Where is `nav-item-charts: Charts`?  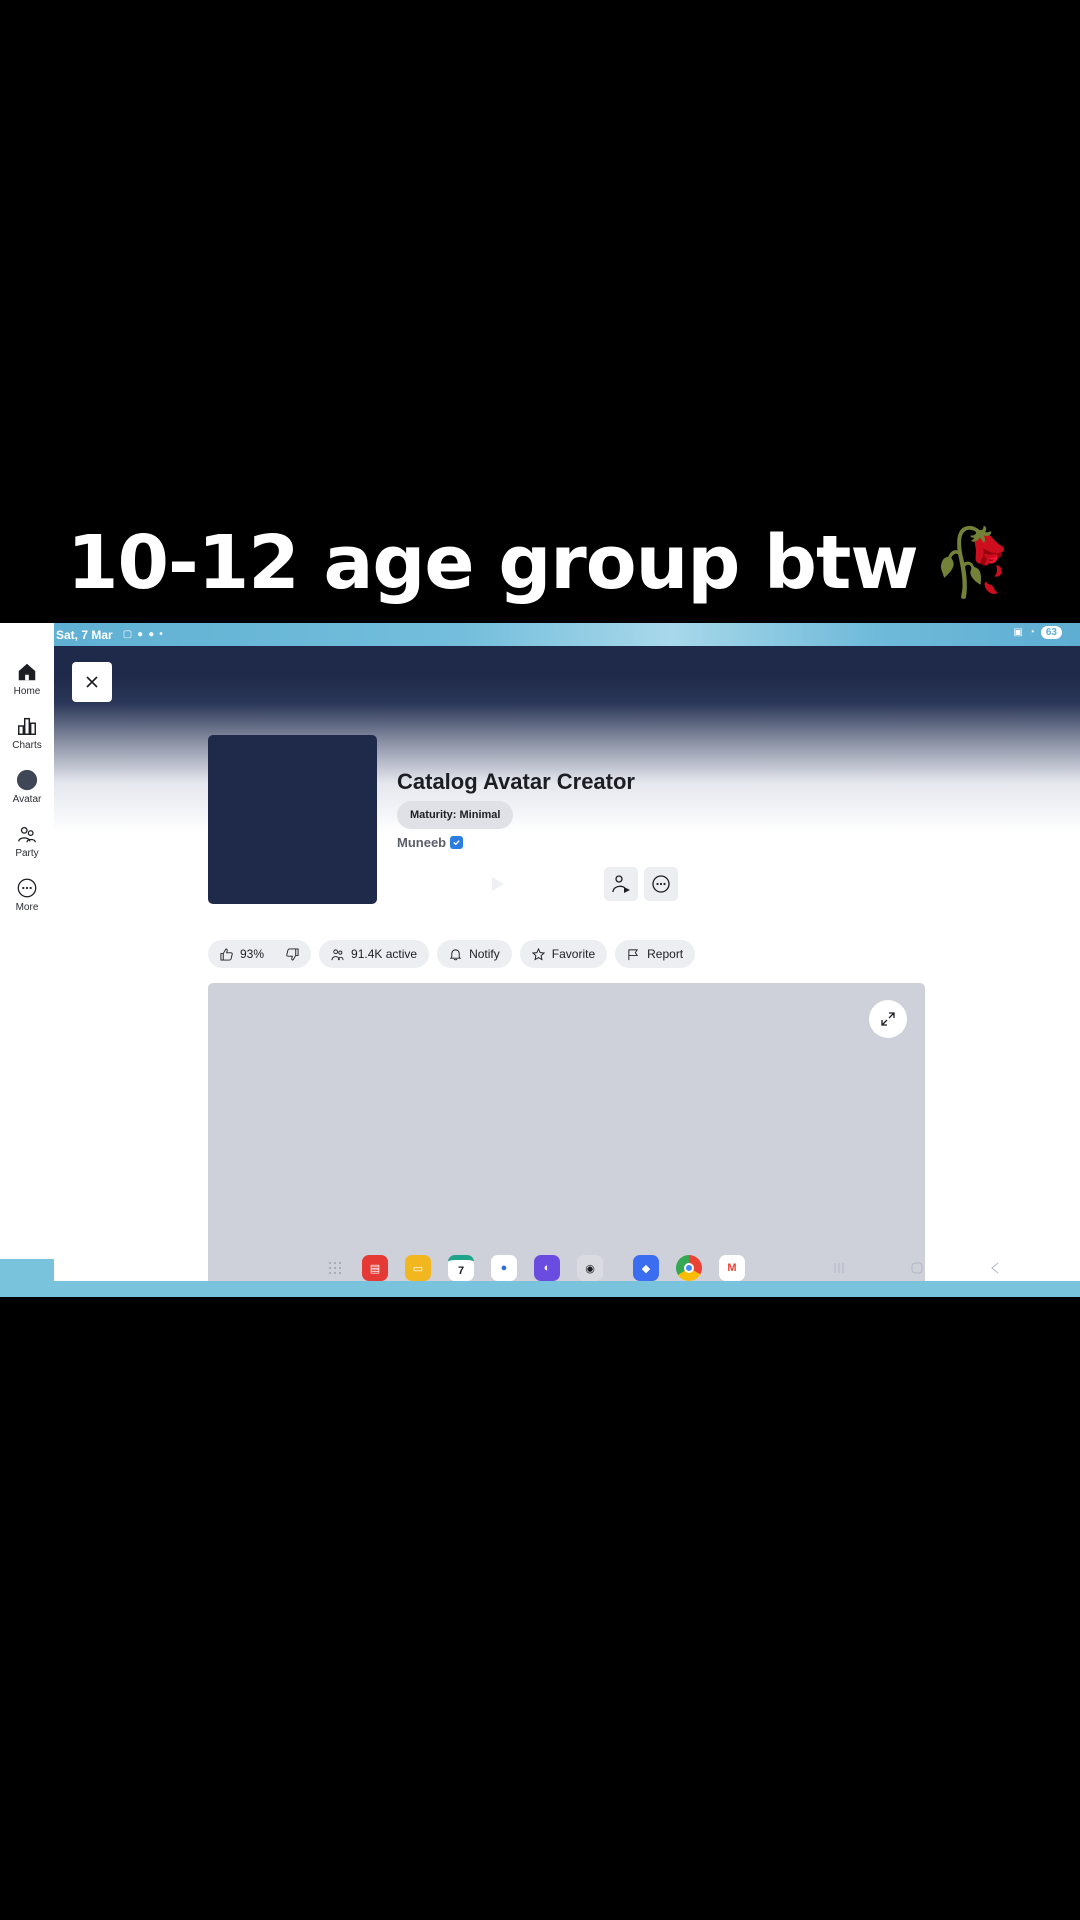 nav-item-charts: Charts is located at coordinates (27, 741).